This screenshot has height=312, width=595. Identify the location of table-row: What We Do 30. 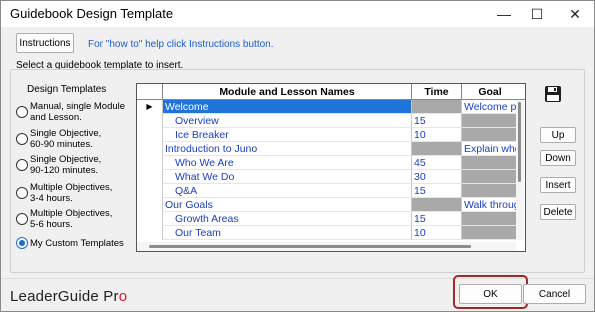
(331, 177).